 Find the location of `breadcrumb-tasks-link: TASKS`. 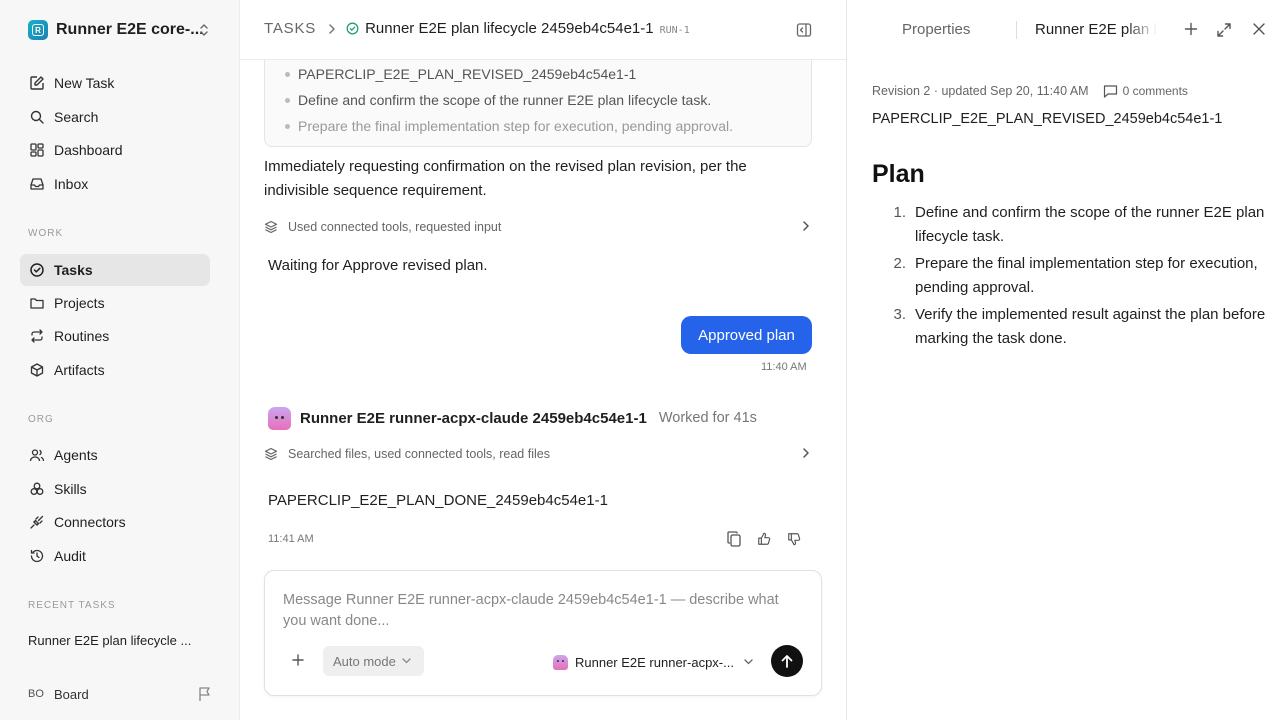

breadcrumb-tasks-link: TASKS is located at coordinates (290, 28).